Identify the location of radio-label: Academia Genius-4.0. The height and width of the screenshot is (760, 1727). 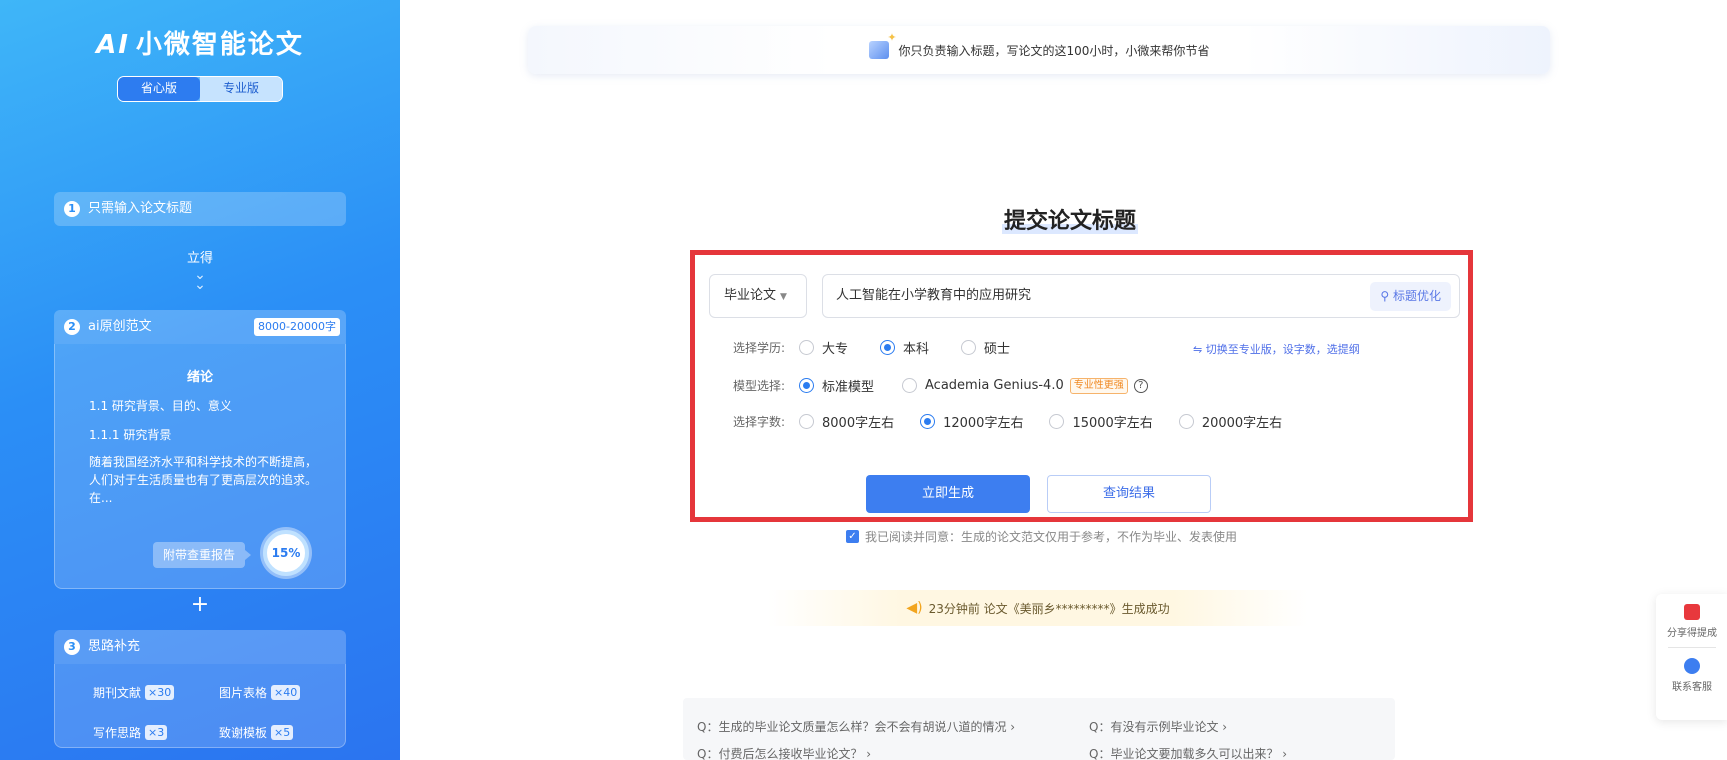
(994, 385).